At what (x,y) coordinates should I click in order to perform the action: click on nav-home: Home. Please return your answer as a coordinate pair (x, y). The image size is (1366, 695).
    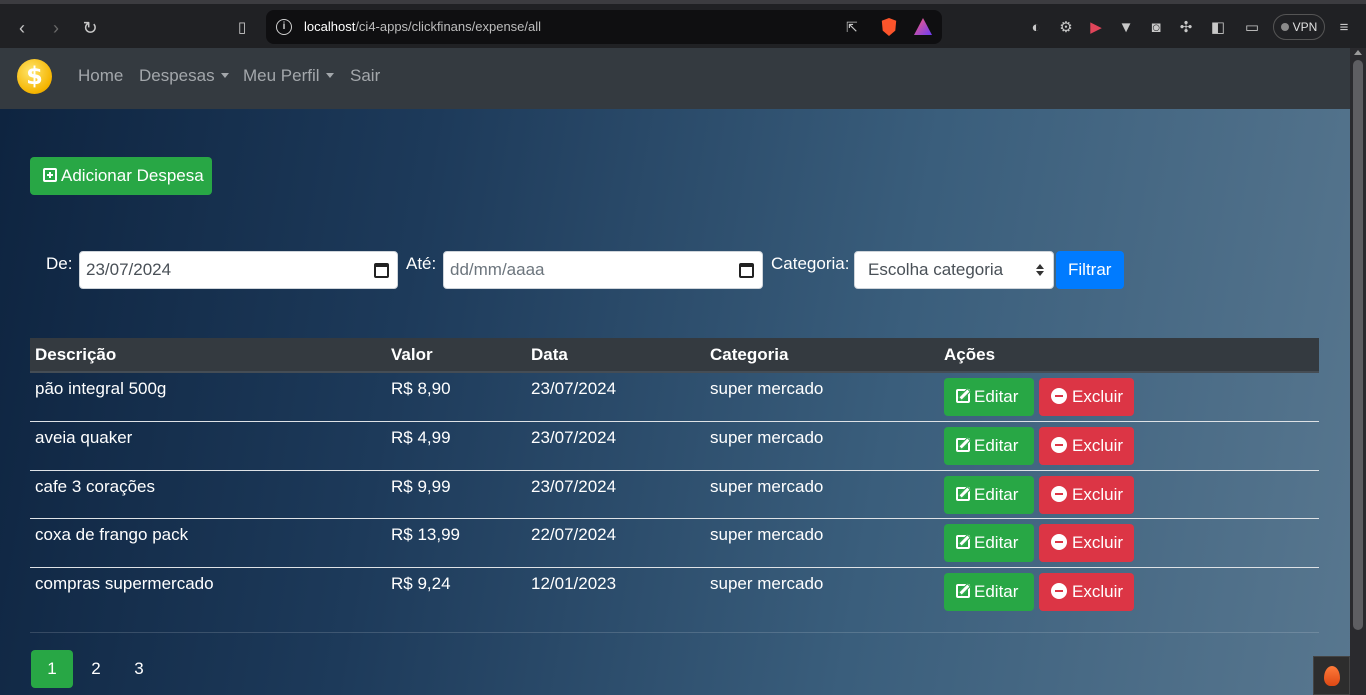
    Looking at the image, I should click on (100, 76).